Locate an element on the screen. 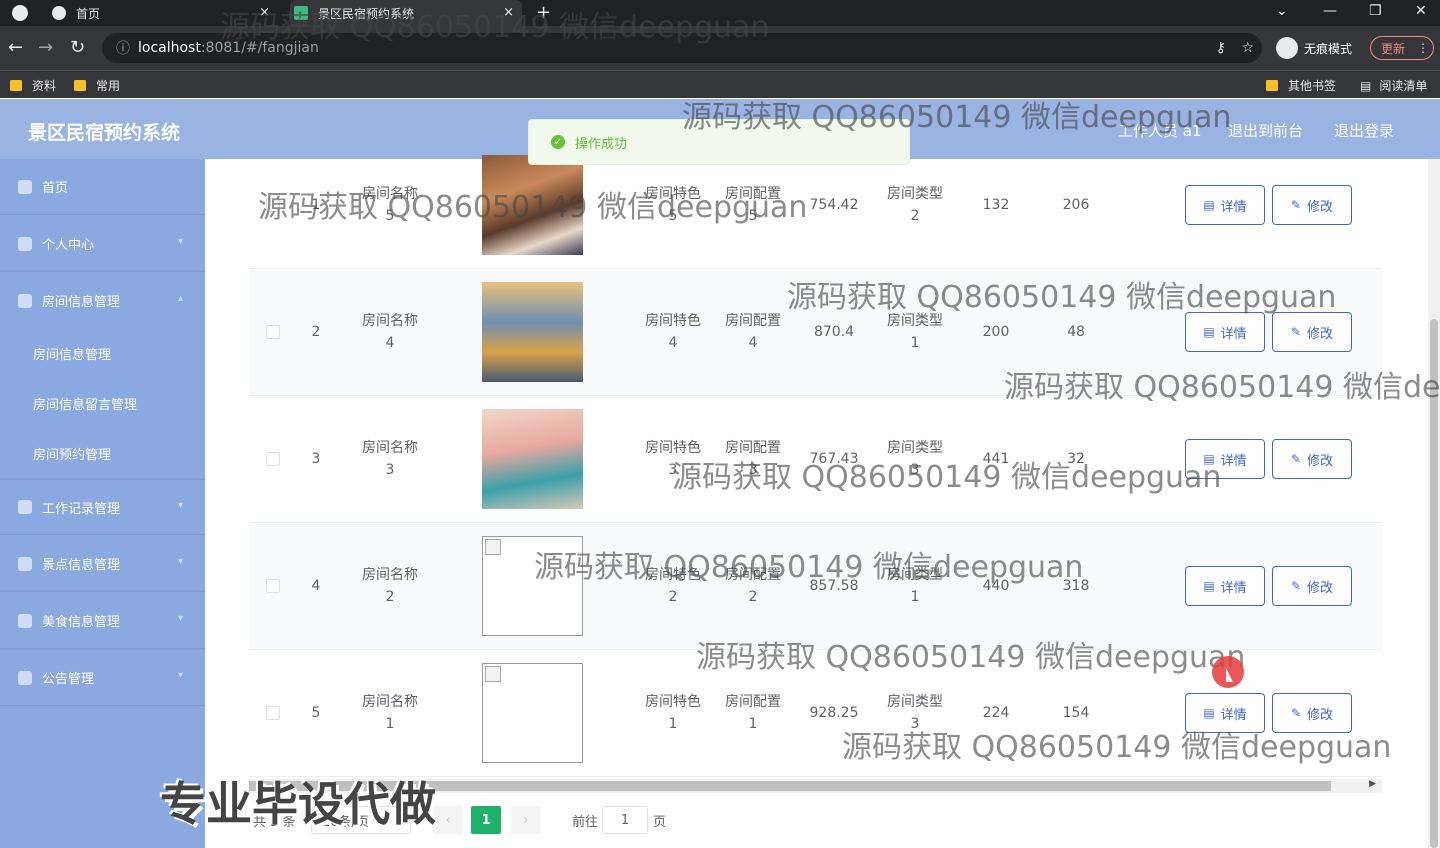 This screenshot has height=848, width=1440. minimize-icon: — is located at coordinates (1330, 11).